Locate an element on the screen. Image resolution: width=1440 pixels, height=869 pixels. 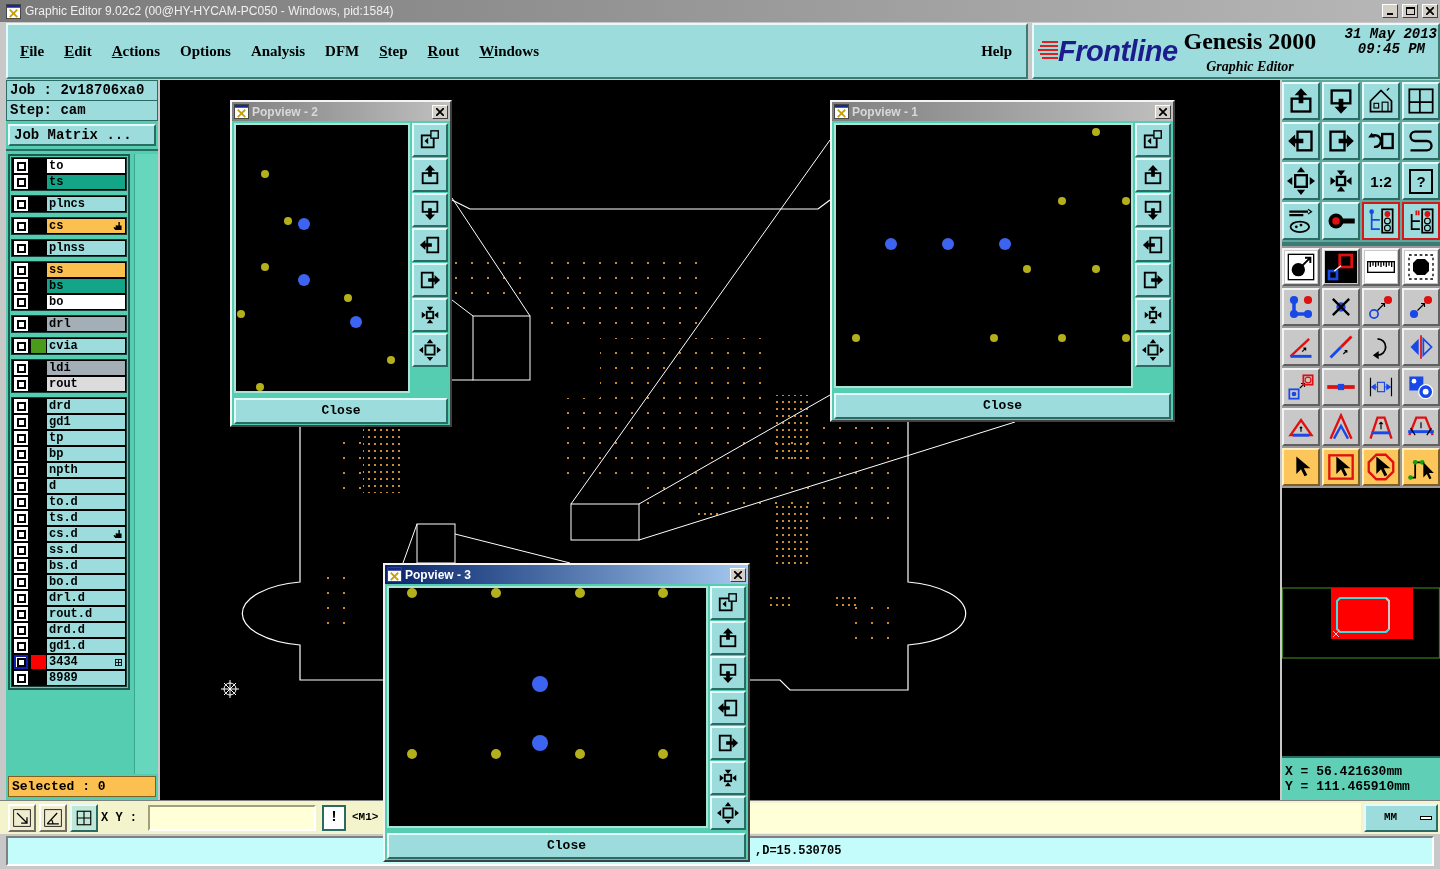
layer-button: to.d is located at coordinates (86, 502).